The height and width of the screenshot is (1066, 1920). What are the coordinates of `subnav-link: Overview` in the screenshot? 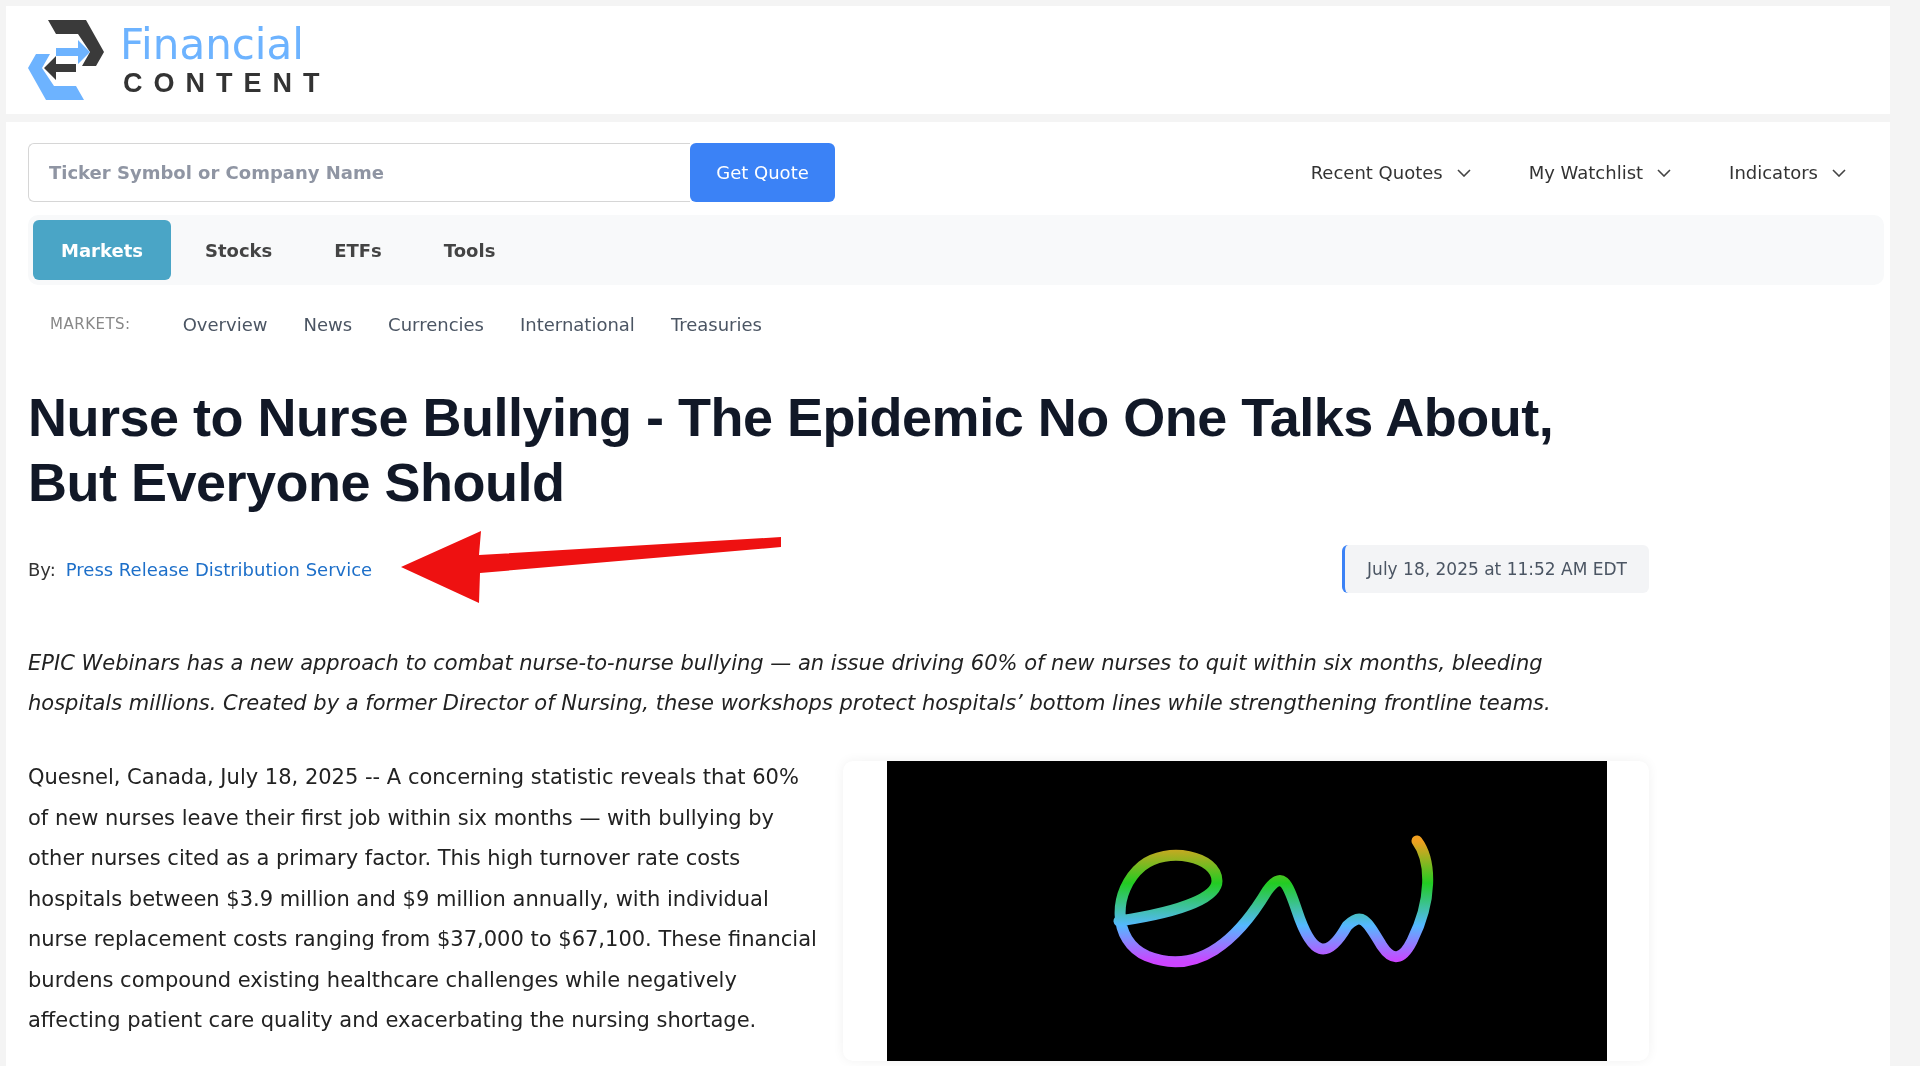 It's located at (225, 324).